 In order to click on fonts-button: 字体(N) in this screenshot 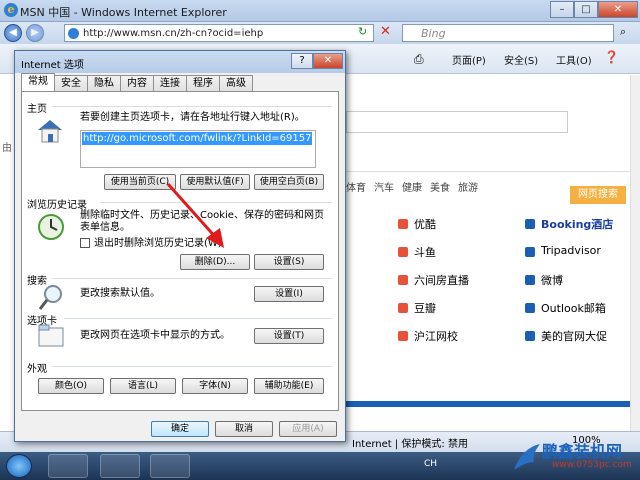, I will do `click(215, 386)`.